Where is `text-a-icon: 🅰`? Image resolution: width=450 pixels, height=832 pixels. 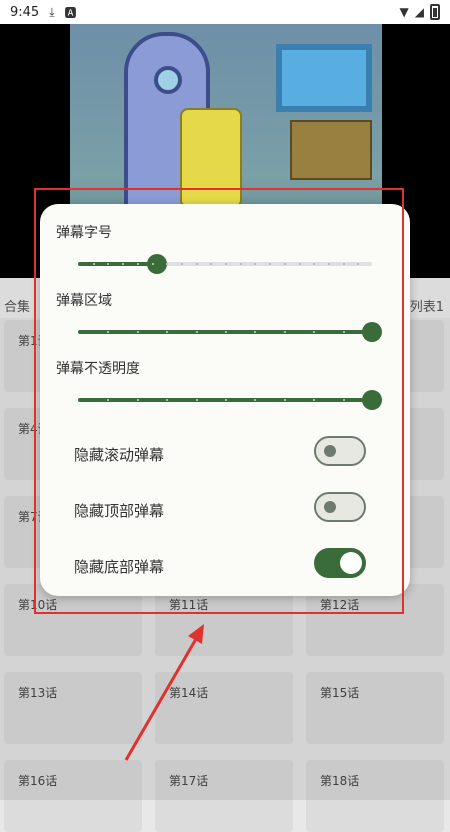
text-a-icon: 🅰 is located at coordinates (70, 12).